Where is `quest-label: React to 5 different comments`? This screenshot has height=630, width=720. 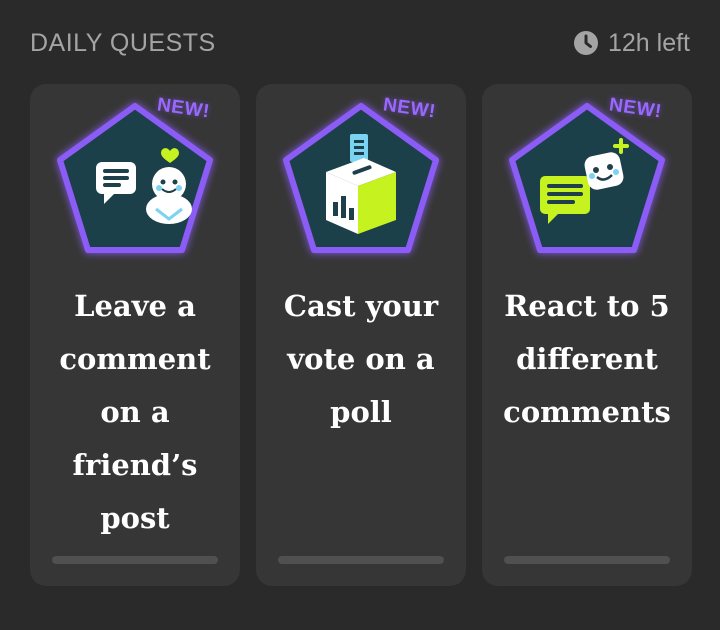
quest-label: React to 5 different comments is located at coordinates (587, 359).